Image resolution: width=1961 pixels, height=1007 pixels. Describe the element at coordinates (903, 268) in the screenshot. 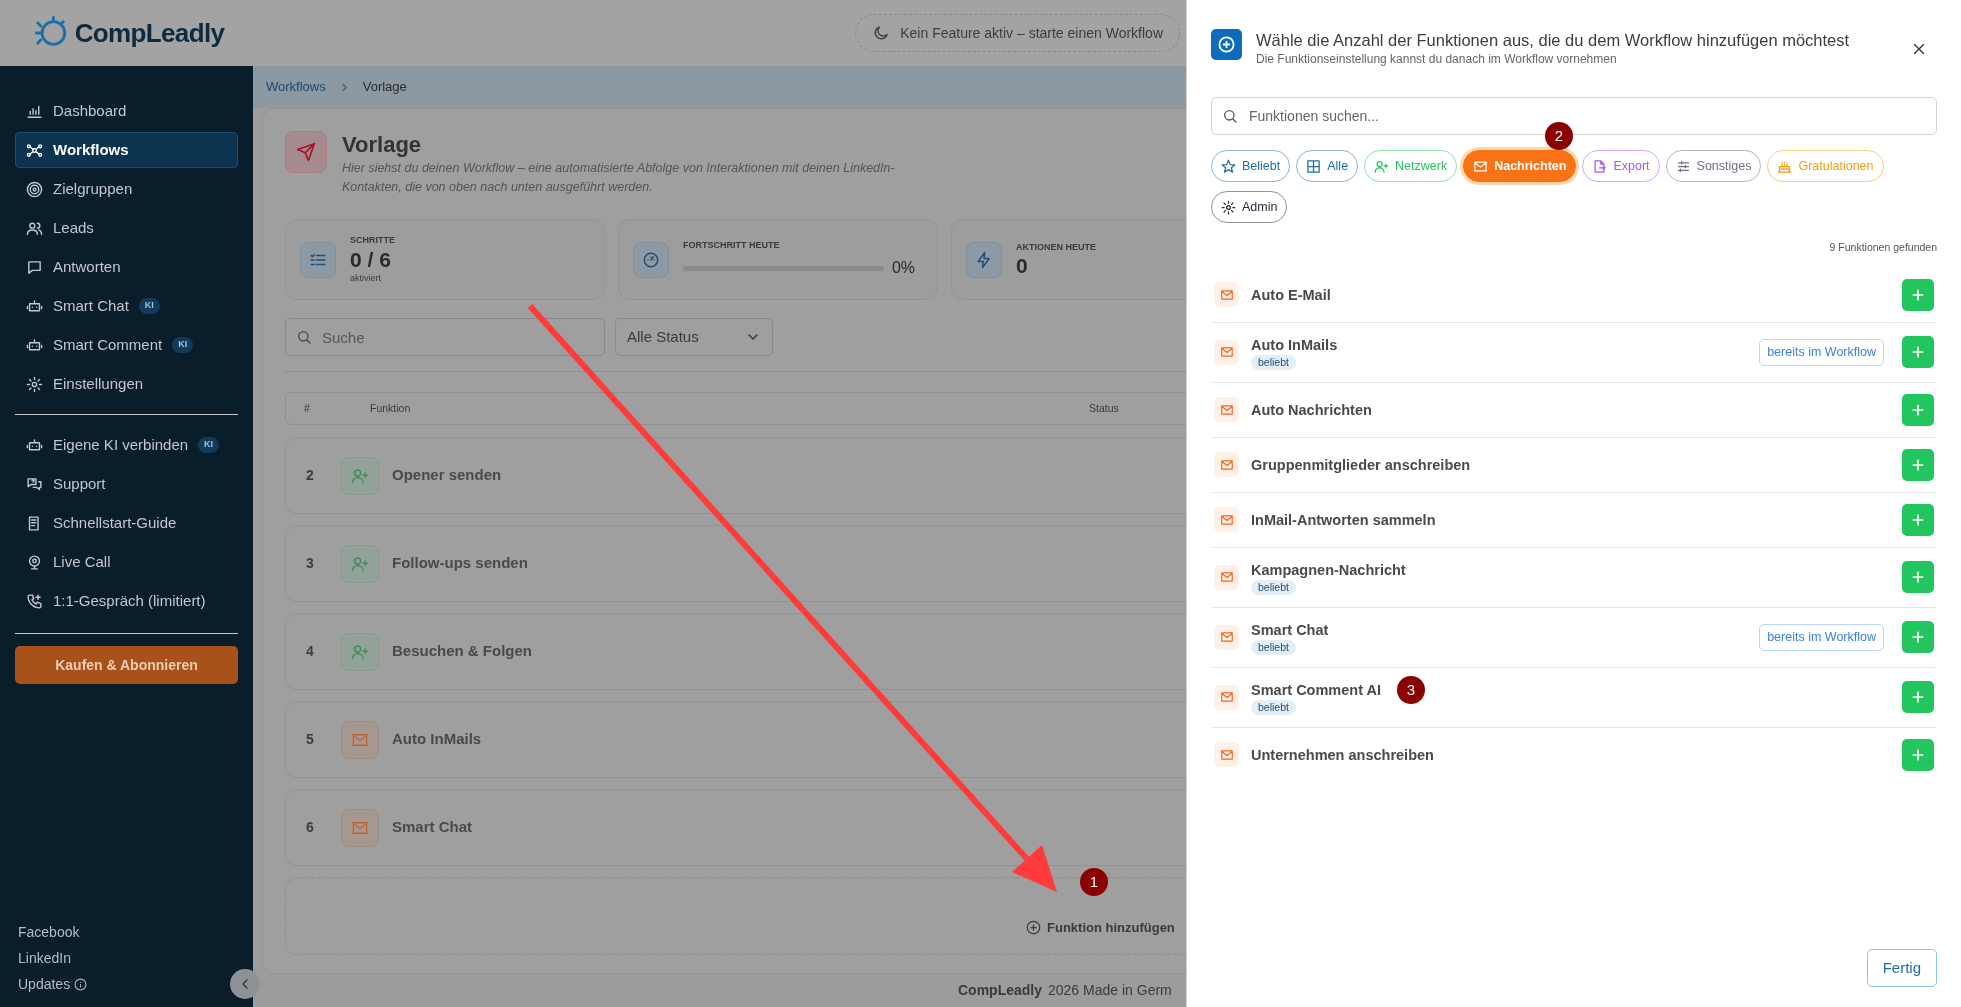

I see `progress-reading: 0%` at that location.